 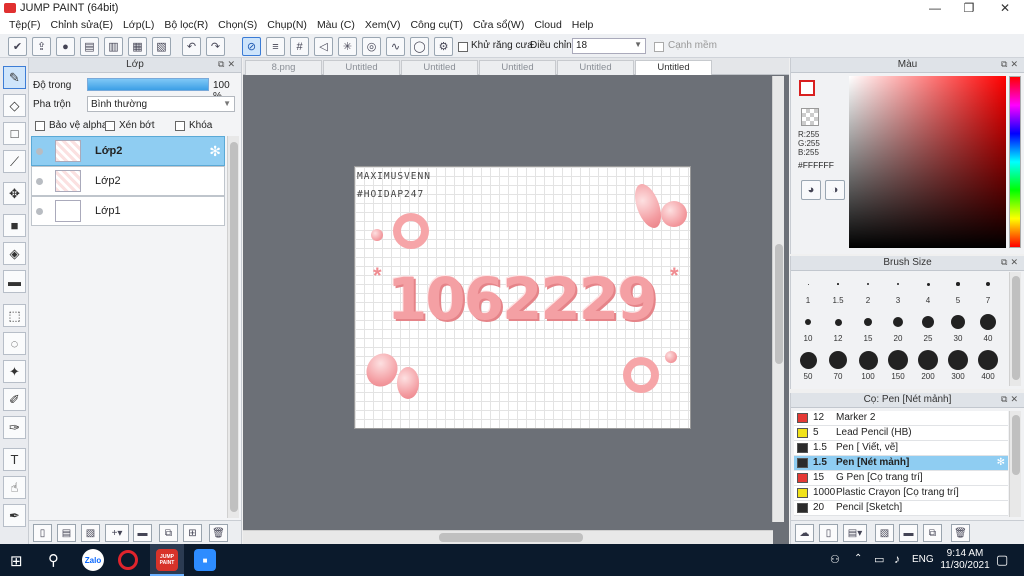 I want to click on duplicate-icon: ⧉, so click(x=168, y=533).